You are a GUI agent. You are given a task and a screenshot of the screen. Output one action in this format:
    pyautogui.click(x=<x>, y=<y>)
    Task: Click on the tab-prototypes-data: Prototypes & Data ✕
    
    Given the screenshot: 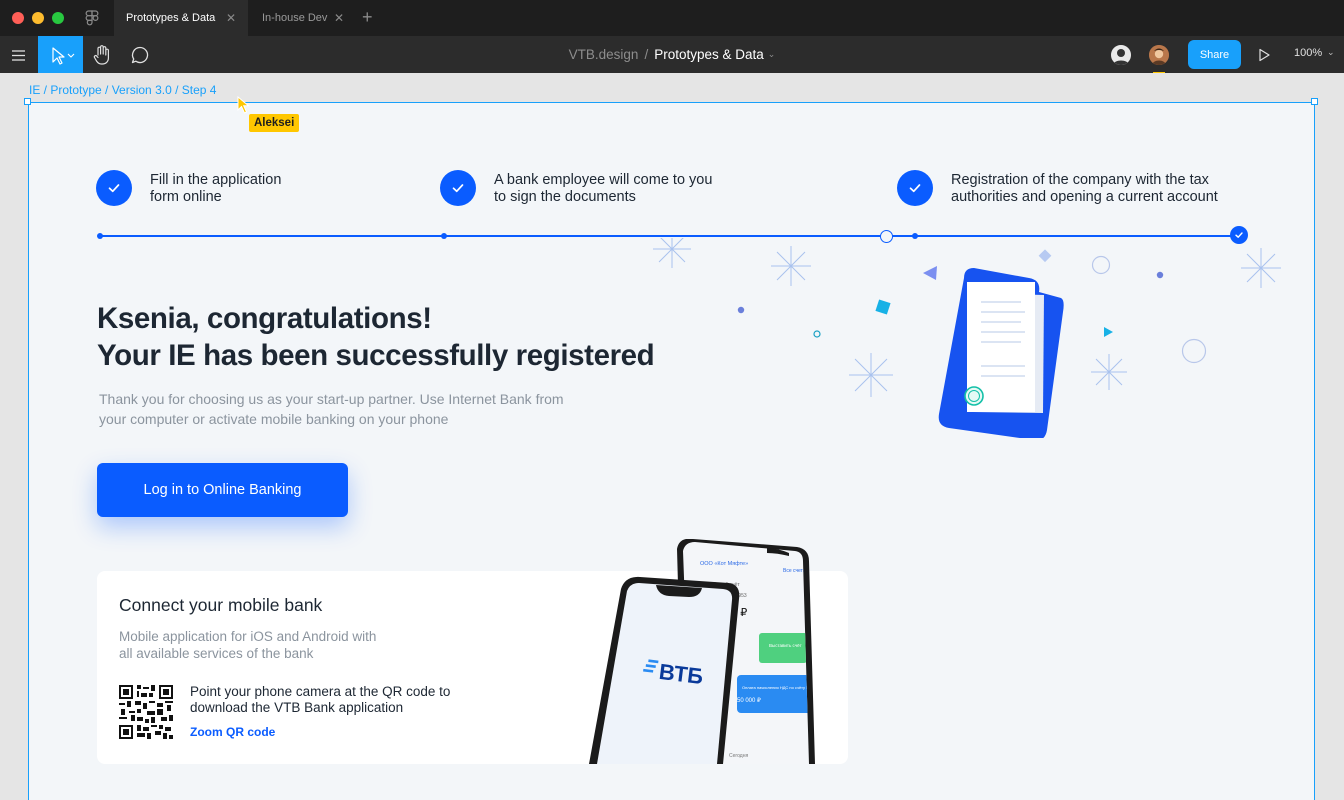 What is the action you would take?
    pyautogui.click(x=181, y=18)
    